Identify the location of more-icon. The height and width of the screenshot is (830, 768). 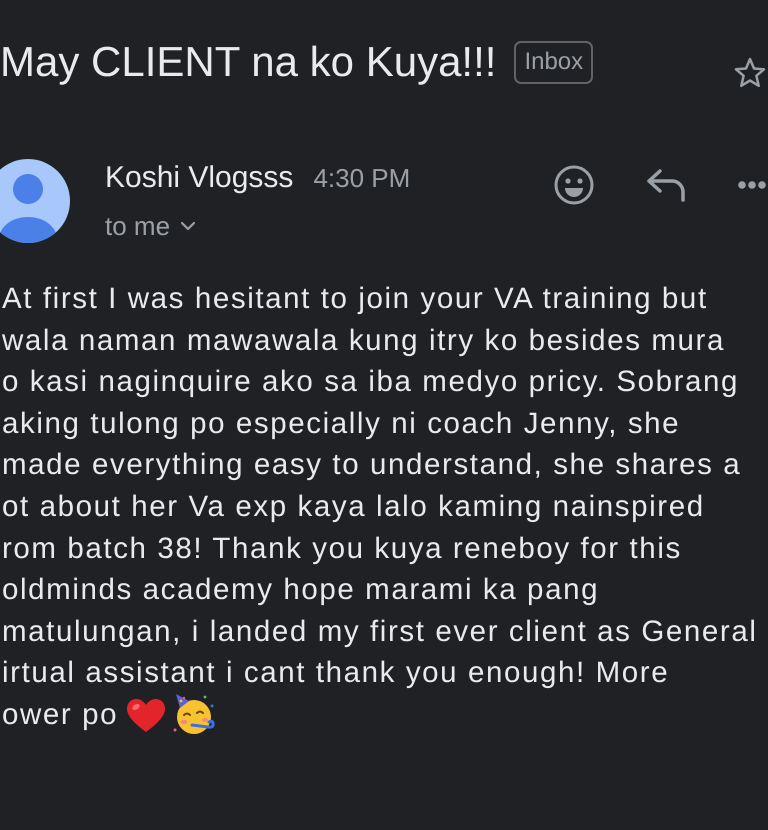
(752, 185).